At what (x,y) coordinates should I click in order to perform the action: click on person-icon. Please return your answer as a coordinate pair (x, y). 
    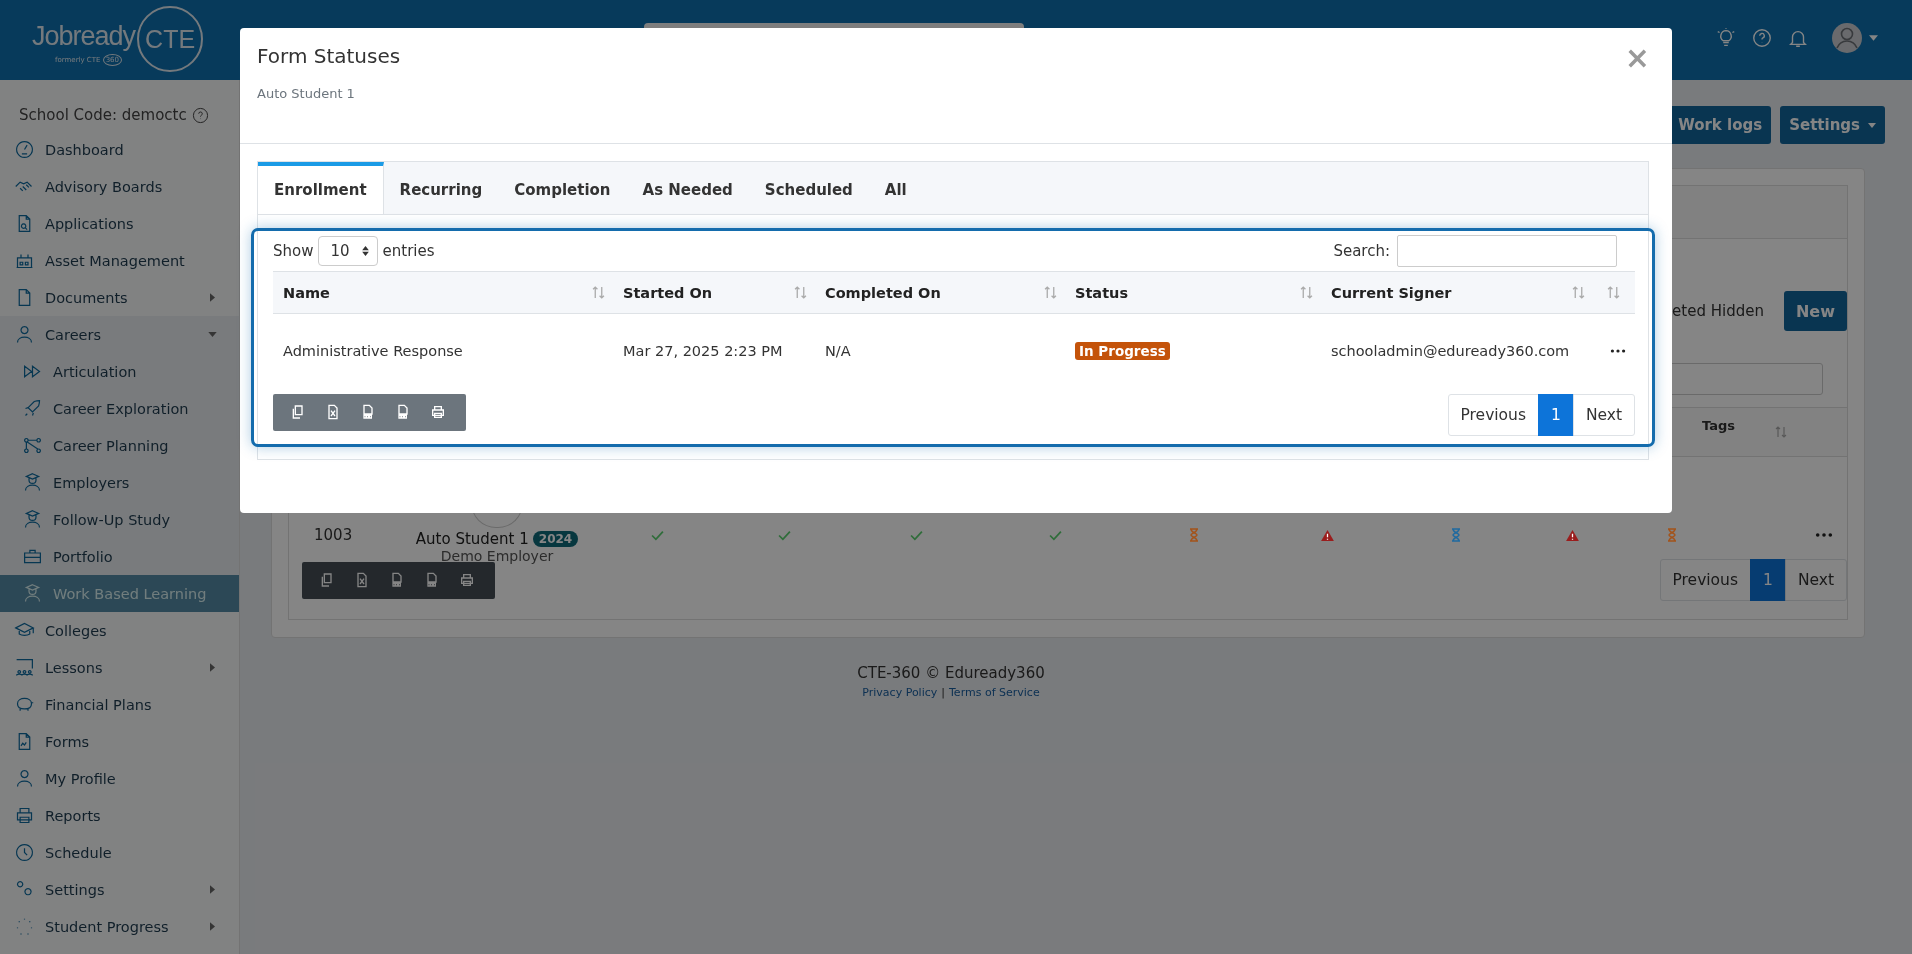
    Looking at the image, I should click on (24, 778).